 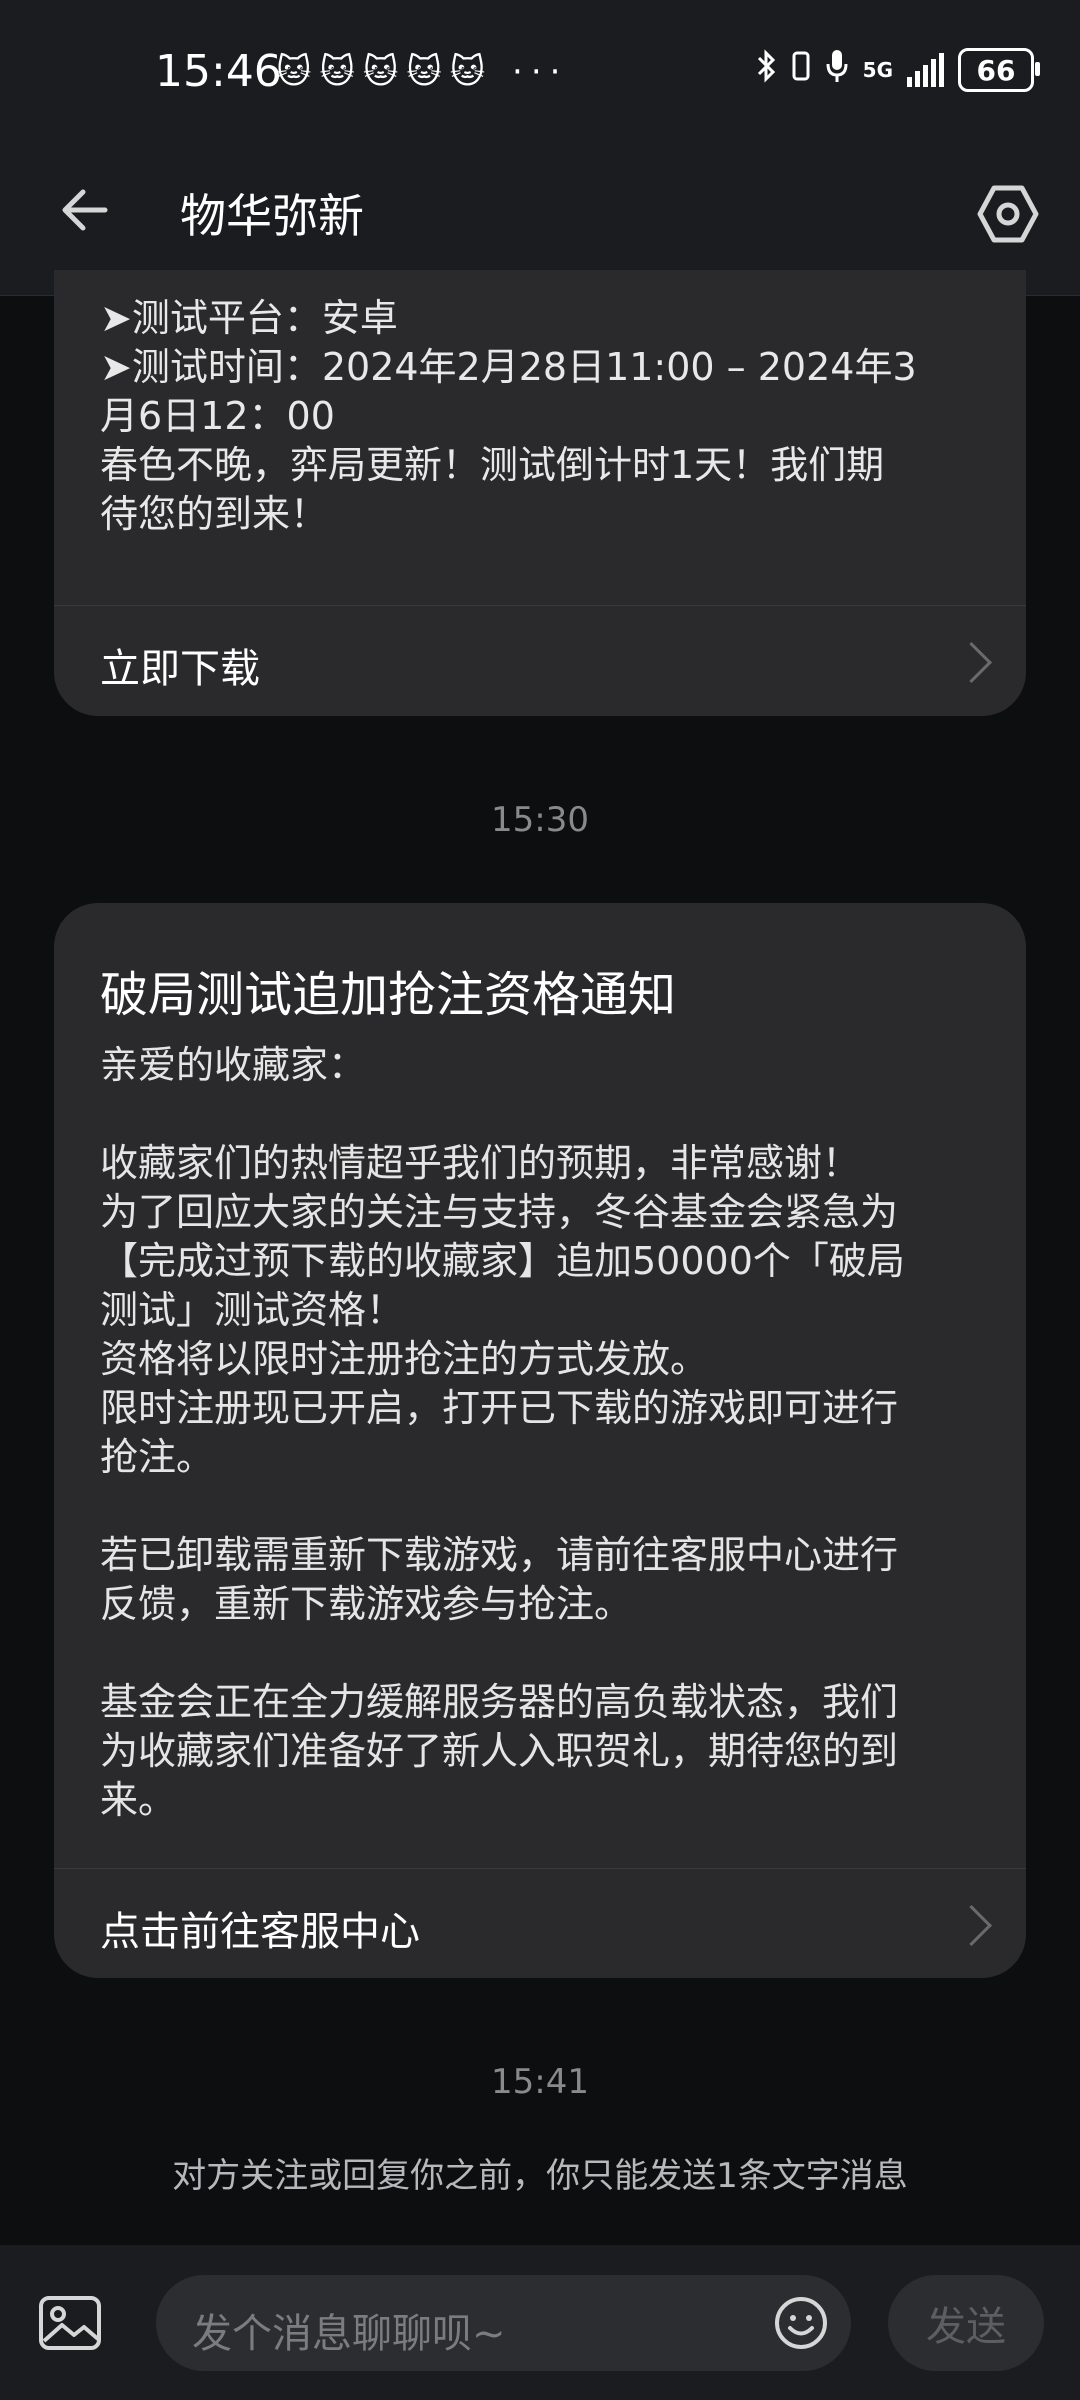 What do you see at coordinates (249, 318) in the screenshot?
I see `message-line: ➤测试平台：安卓` at bounding box center [249, 318].